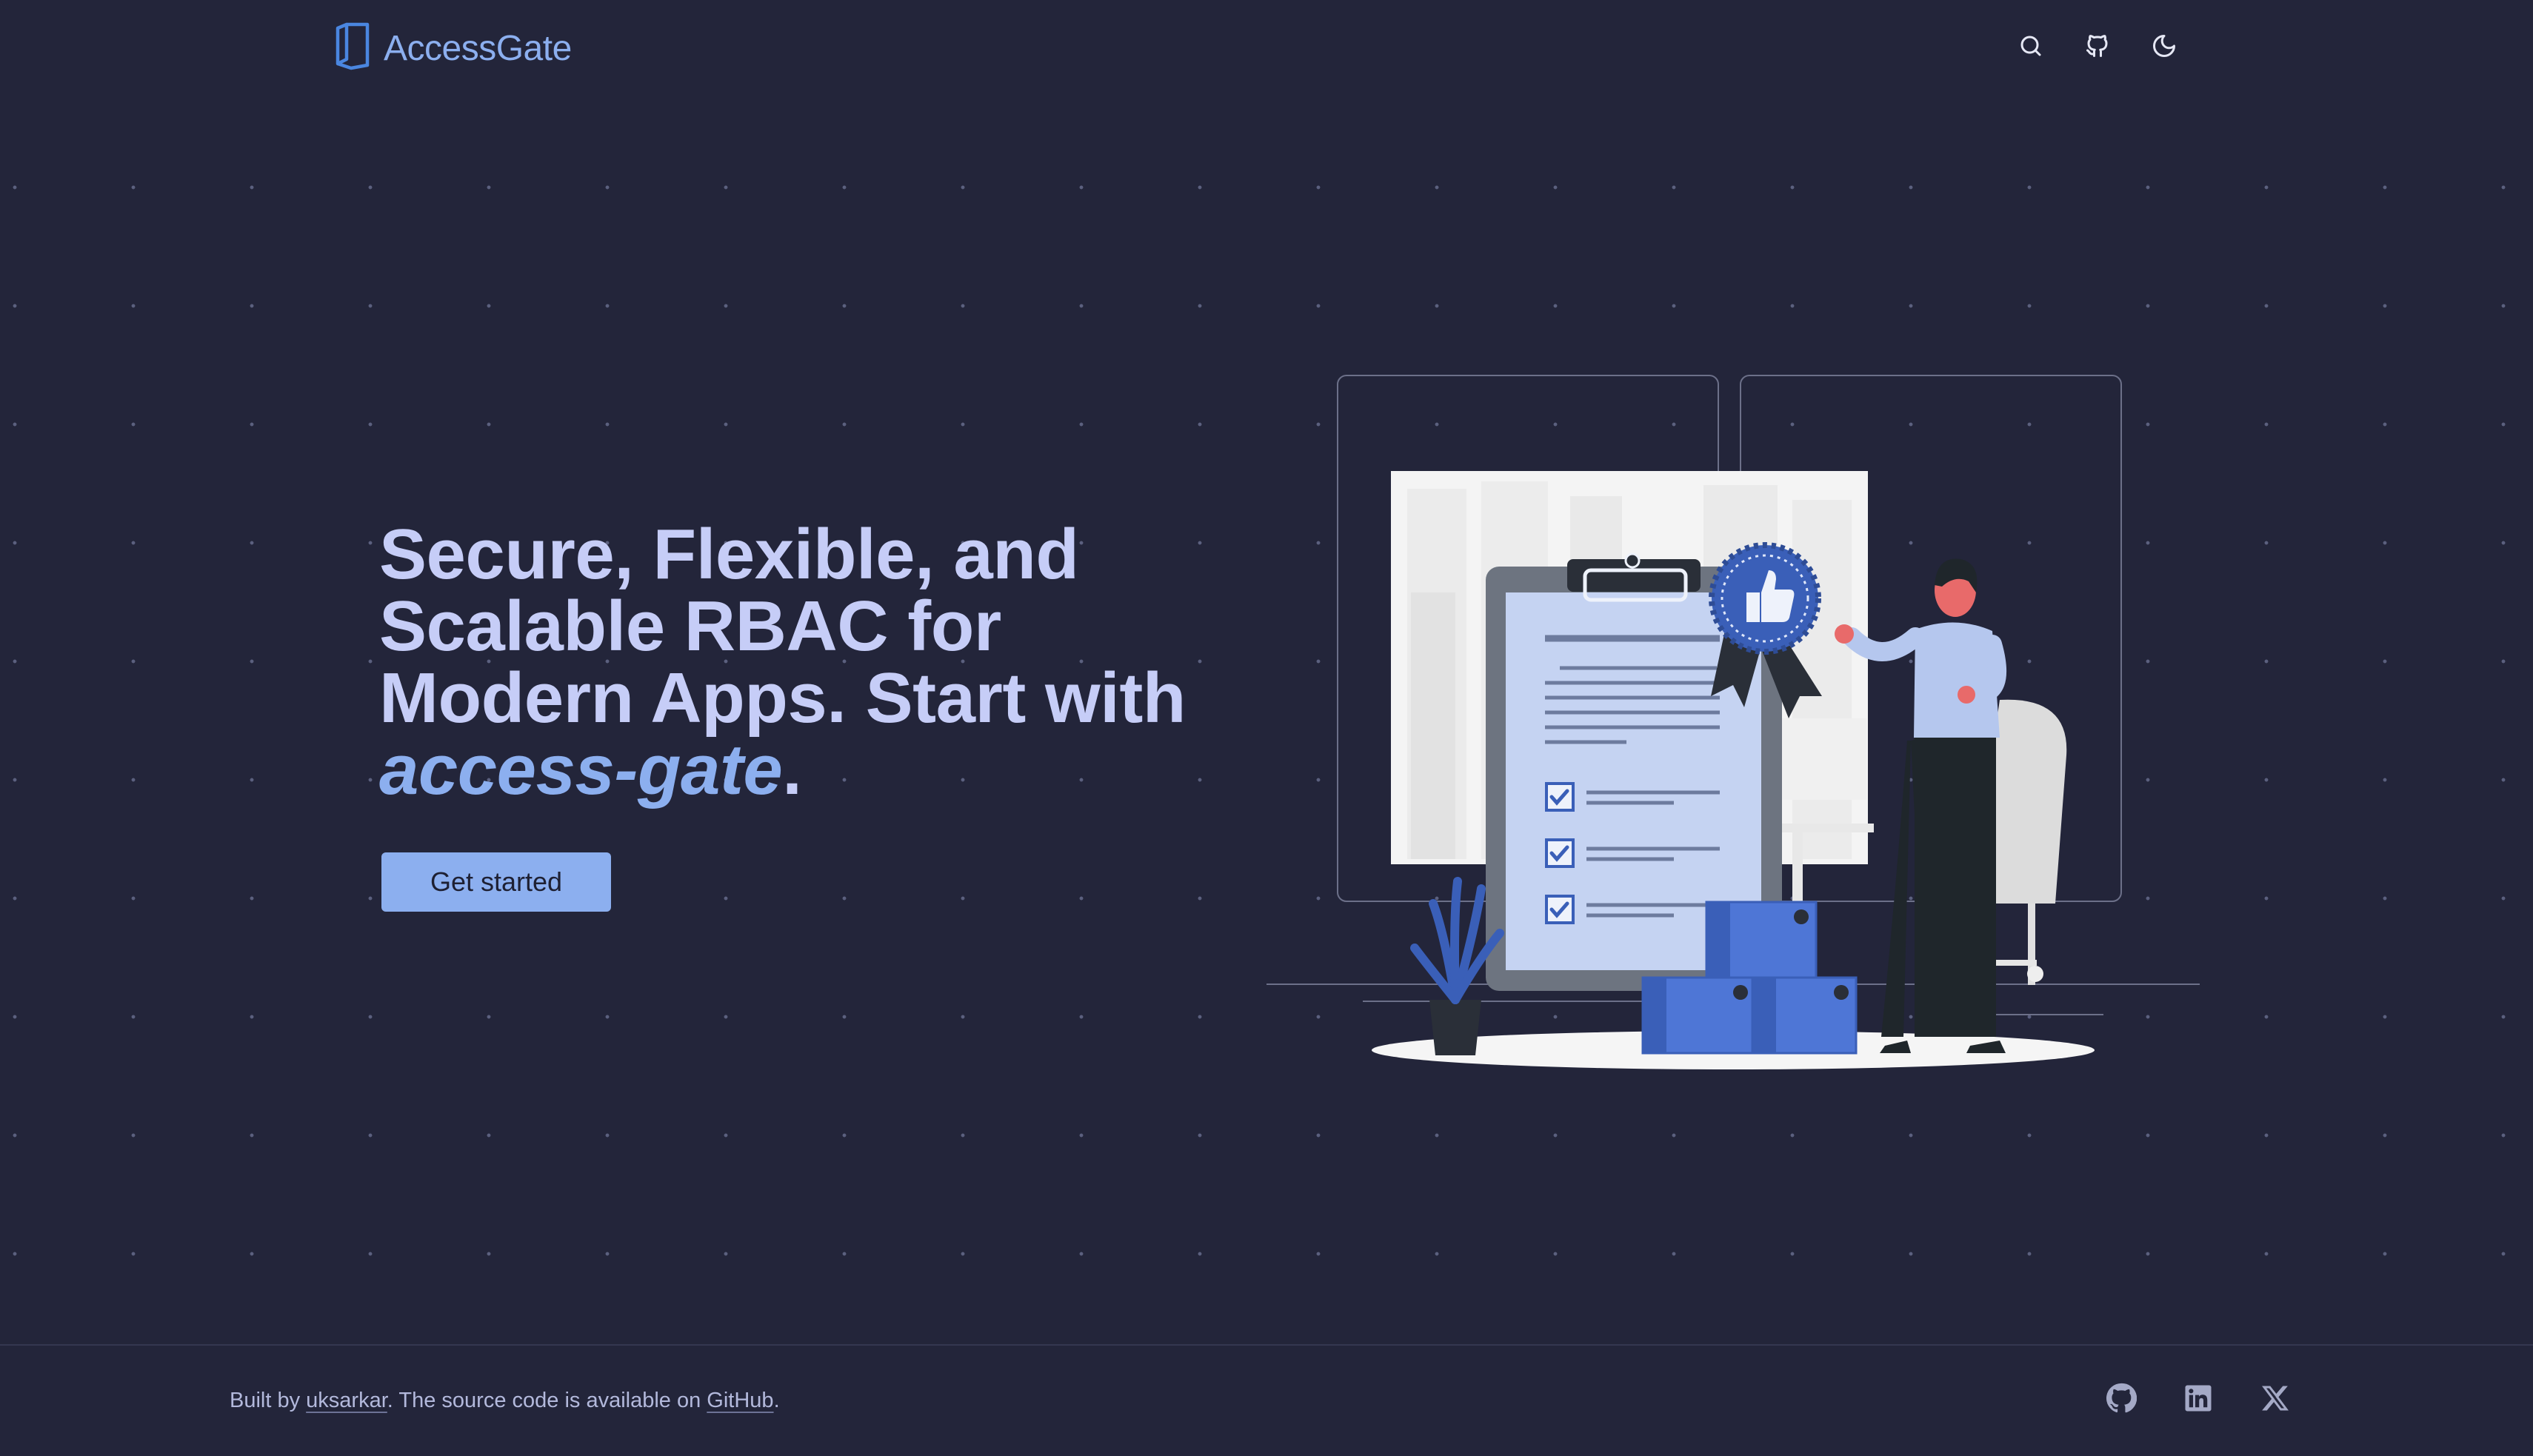 Image resolution: width=2533 pixels, height=1456 pixels. What do you see at coordinates (496, 882) in the screenshot?
I see `get-started-button: Get started` at bounding box center [496, 882].